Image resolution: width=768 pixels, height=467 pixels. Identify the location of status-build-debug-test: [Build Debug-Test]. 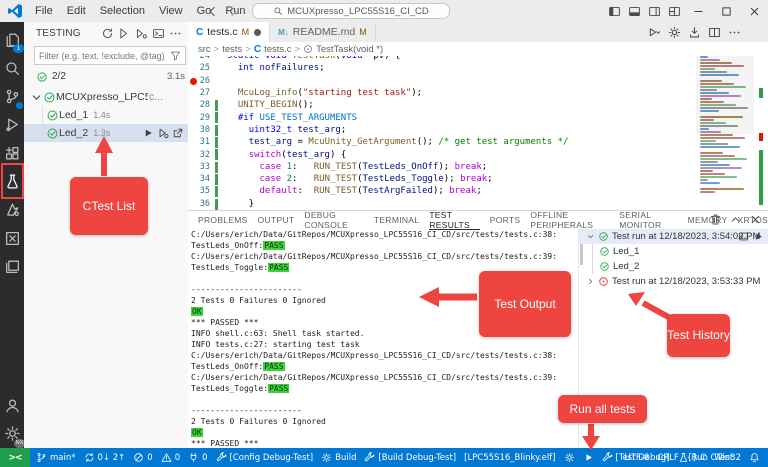
(410, 457).